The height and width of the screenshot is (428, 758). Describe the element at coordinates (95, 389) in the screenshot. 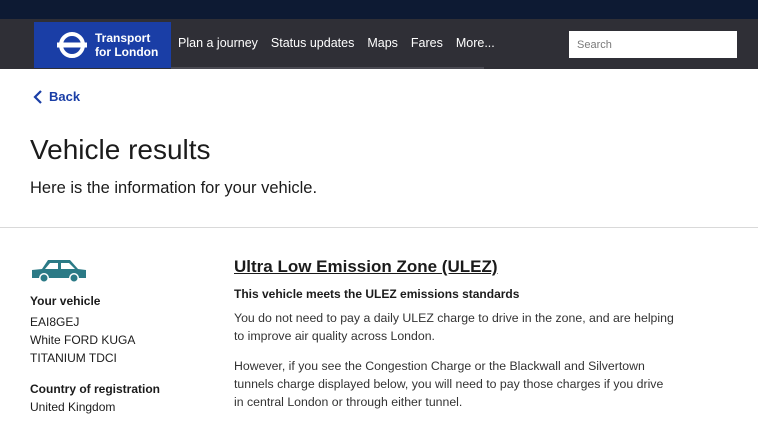

I see `country-heading: Country of registration` at that location.